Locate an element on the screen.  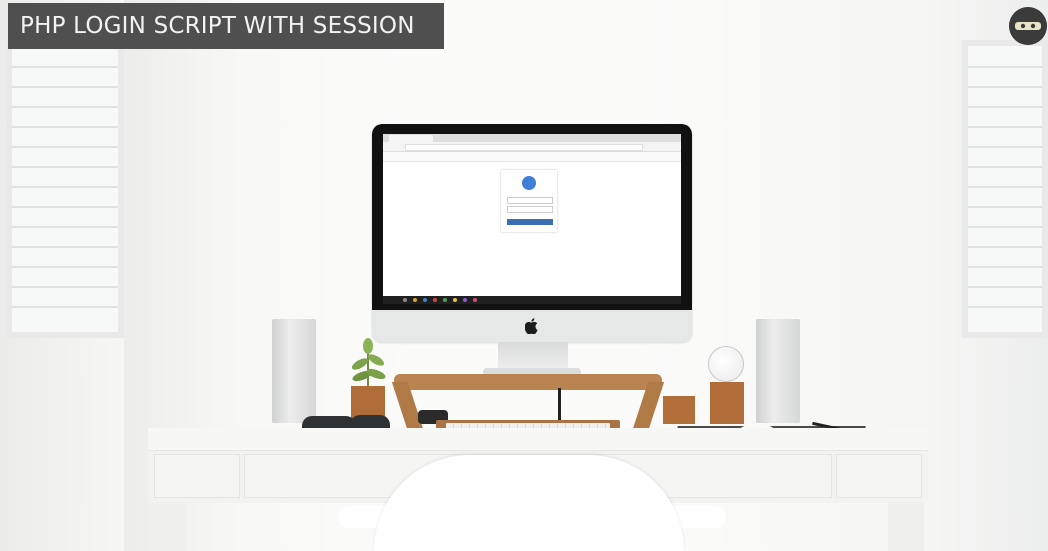
browser-tab is located at coordinates (411, 138).